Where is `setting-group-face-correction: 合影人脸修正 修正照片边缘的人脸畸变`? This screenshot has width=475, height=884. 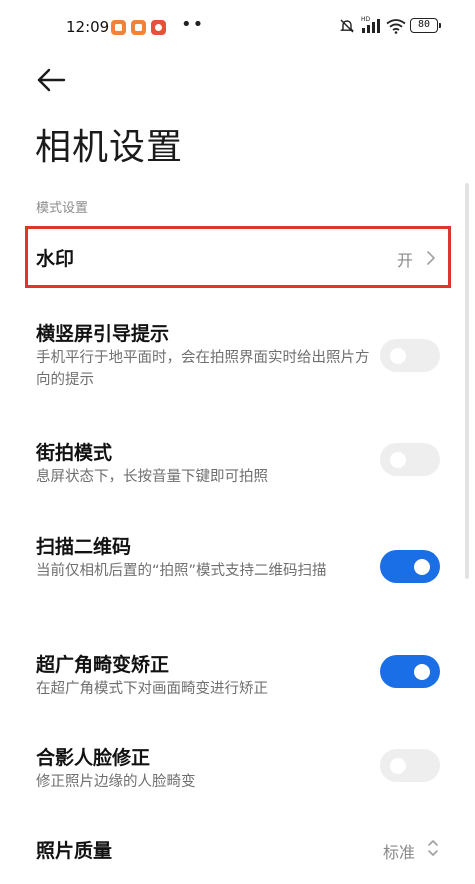
setting-group-face-correction: 合影人脸修正 修正照片边缘的人脸畸变 is located at coordinates (237, 766).